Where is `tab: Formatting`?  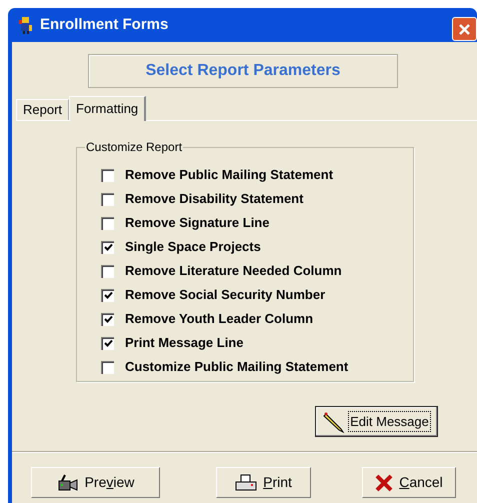 tab: Formatting is located at coordinates (107, 108).